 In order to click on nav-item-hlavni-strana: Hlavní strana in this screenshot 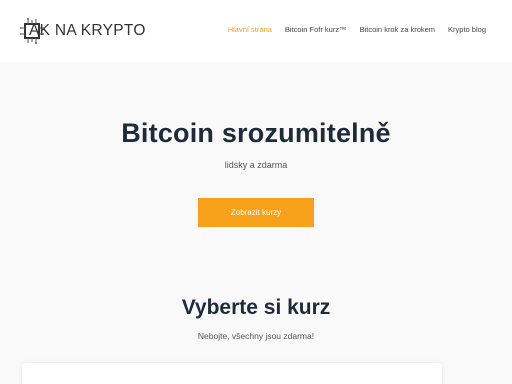, I will do `click(250, 29)`.